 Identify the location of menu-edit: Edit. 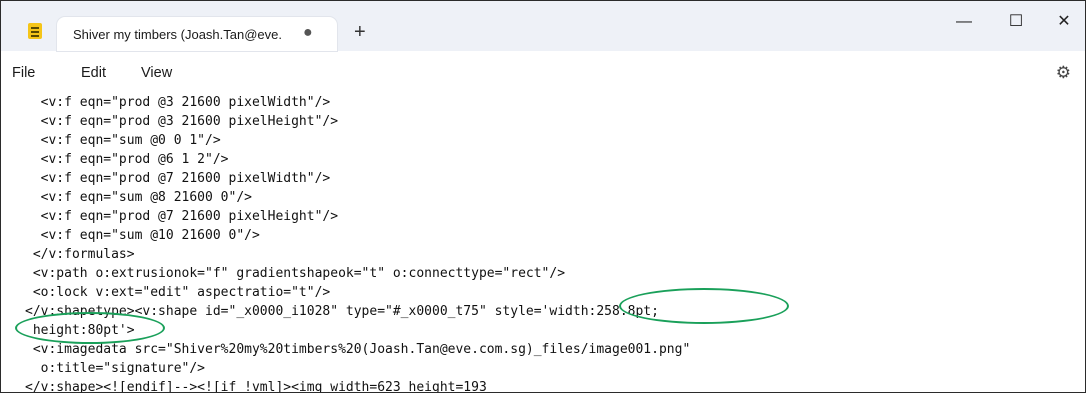
(93, 73).